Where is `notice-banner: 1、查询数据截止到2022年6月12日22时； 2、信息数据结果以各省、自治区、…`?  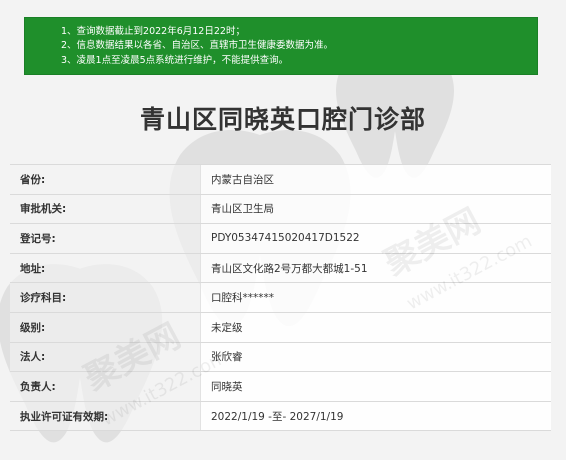
notice-banner: 1、查询数据截止到2022年6月12日22时； 2、信息数据结果以各省、自治区、… is located at coordinates (281, 46).